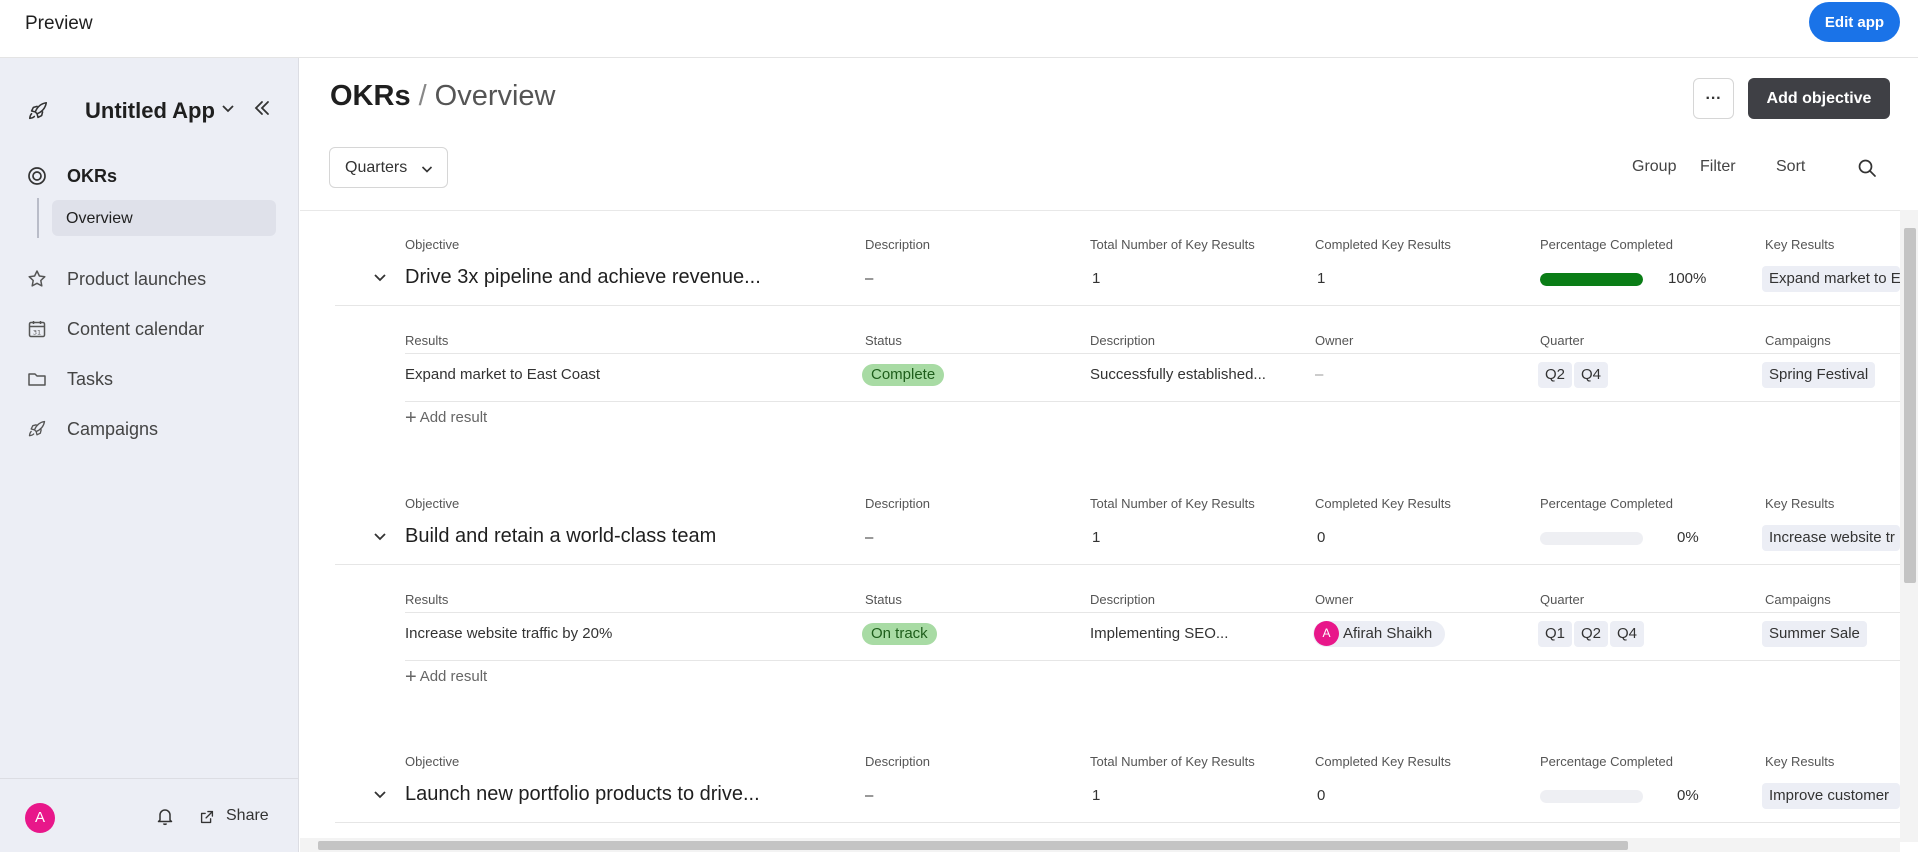 This screenshot has width=1918, height=852. Describe the element at coordinates (165, 816) in the screenshot. I see `bell-icon` at that location.